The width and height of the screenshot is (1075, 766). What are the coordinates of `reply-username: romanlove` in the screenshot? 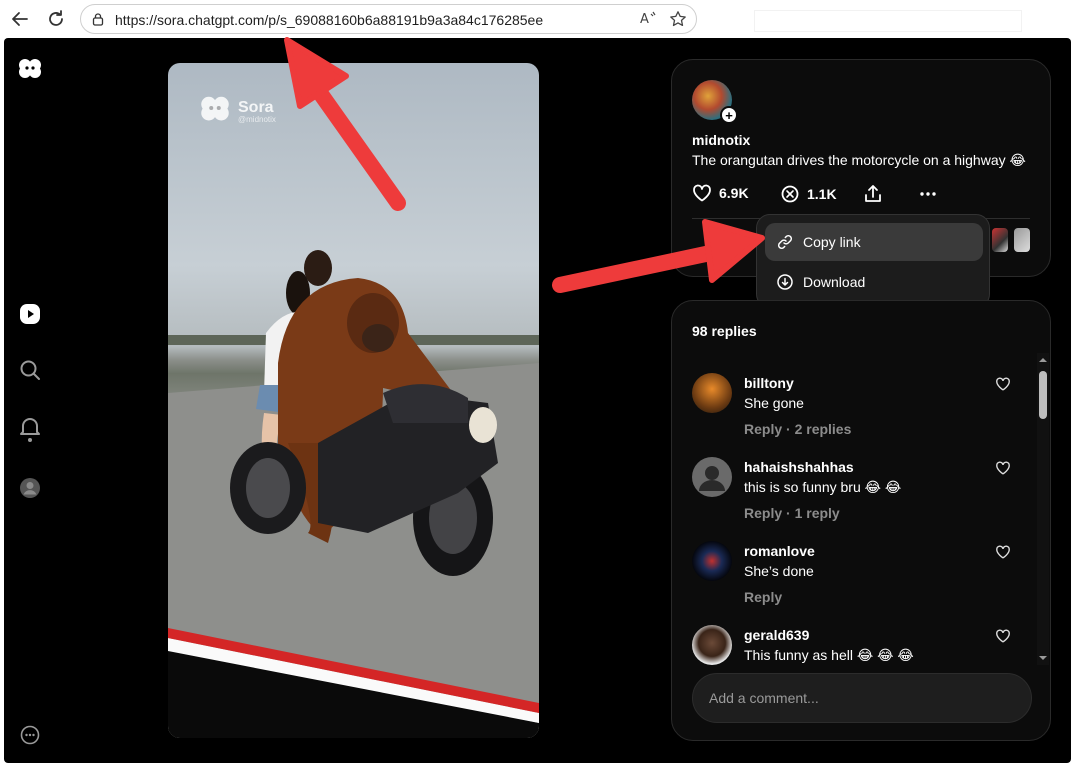 It's located at (779, 551).